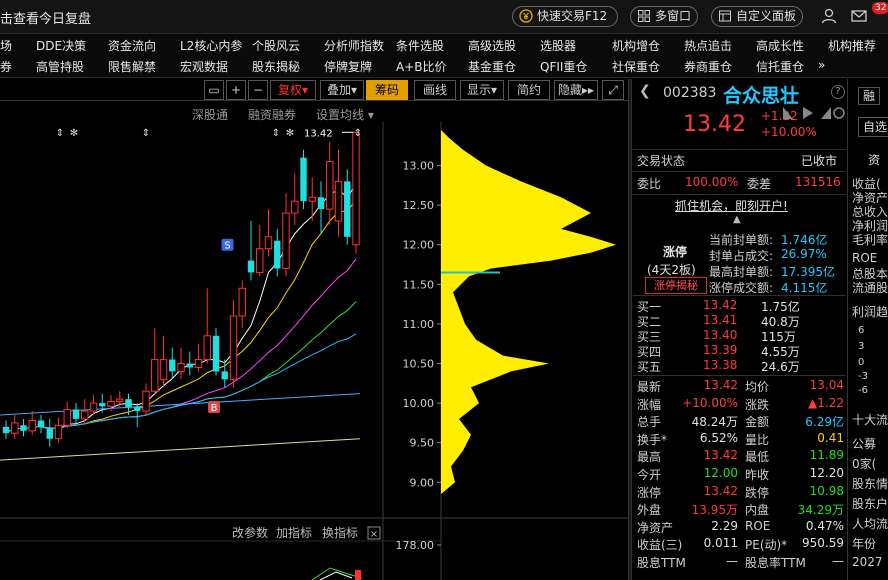 Image resolution: width=888 pixels, height=580 pixels. Describe the element at coordinates (492, 45) in the screenshot. I see `menu-item: 高级选股` at that location.